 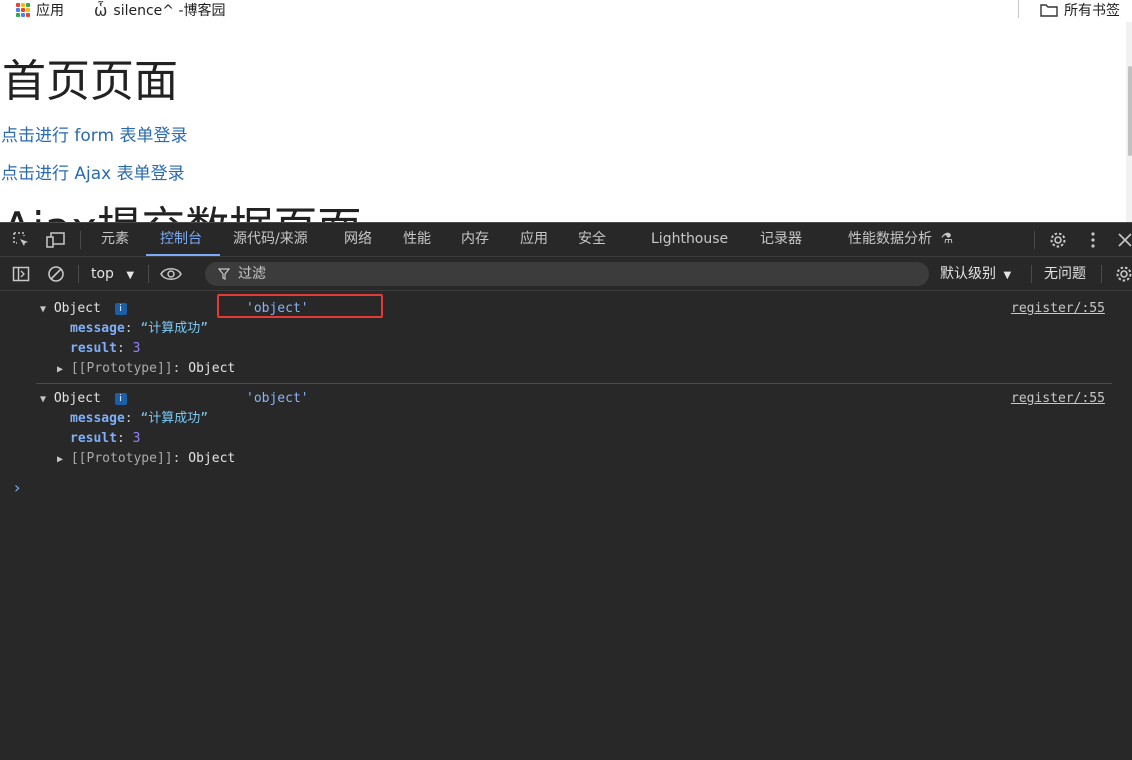 What do you see at coordinates (21, 240) in the screenshot?
I see `inspect-element-icon` at bounding box center [21, 240].